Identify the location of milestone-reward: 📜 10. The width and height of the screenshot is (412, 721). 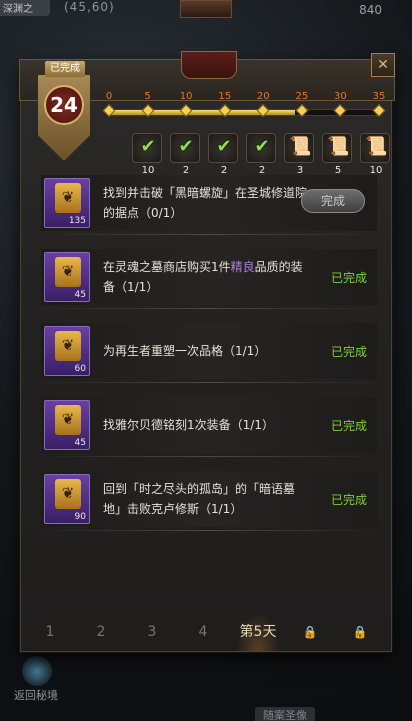
(375, 154).